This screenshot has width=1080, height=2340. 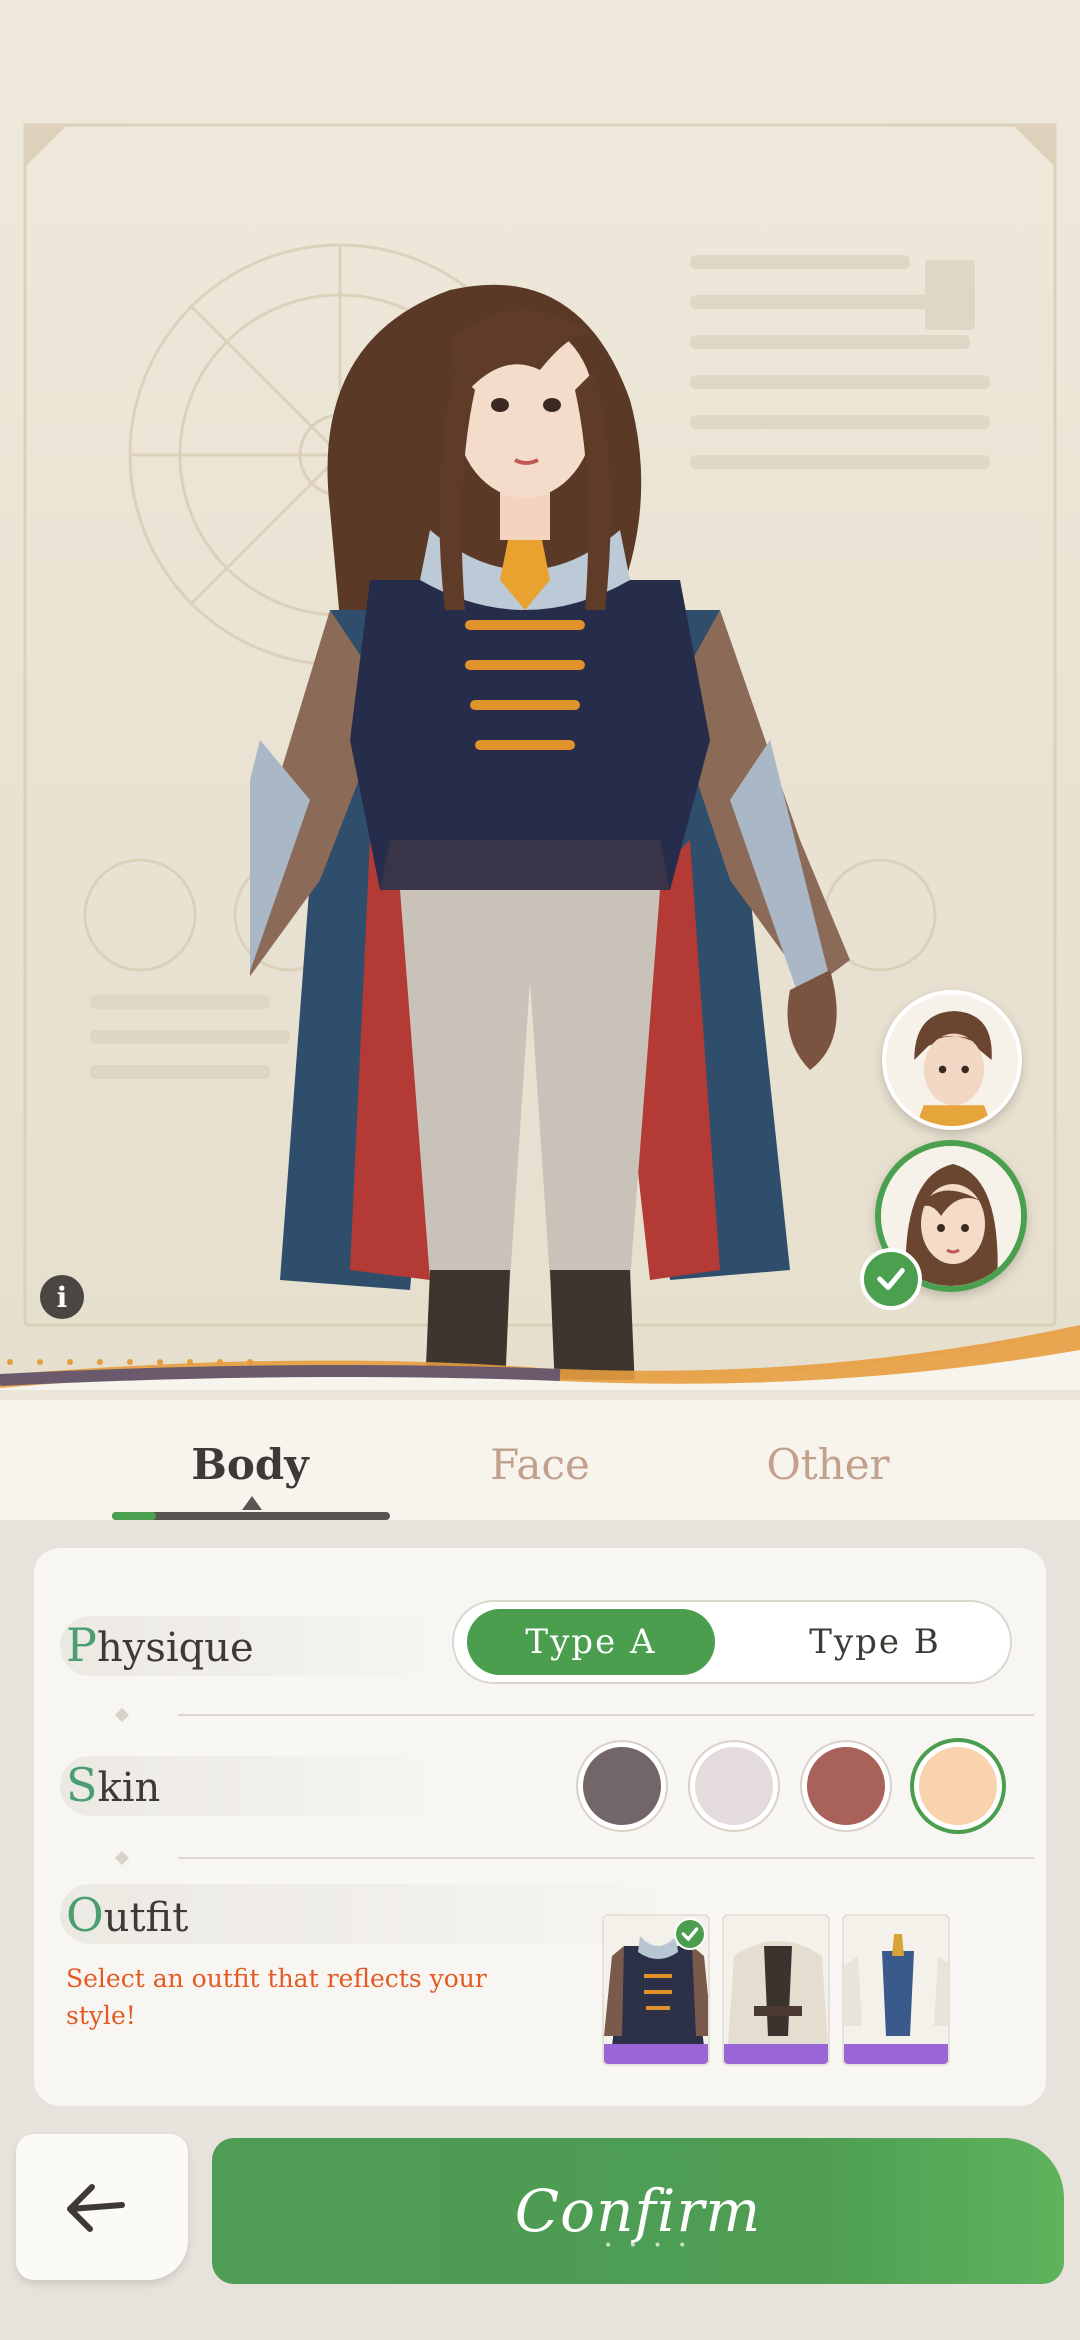 What do you see at coordinates (160, 1645) in the screenshot?
I see `physique-label: Physique` at bounding box center [160, 1645].